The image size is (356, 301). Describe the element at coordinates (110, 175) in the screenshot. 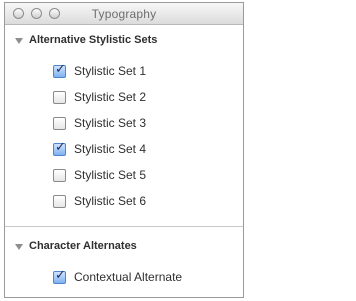

I see `option-label: Stylistic Set 5` at that location.